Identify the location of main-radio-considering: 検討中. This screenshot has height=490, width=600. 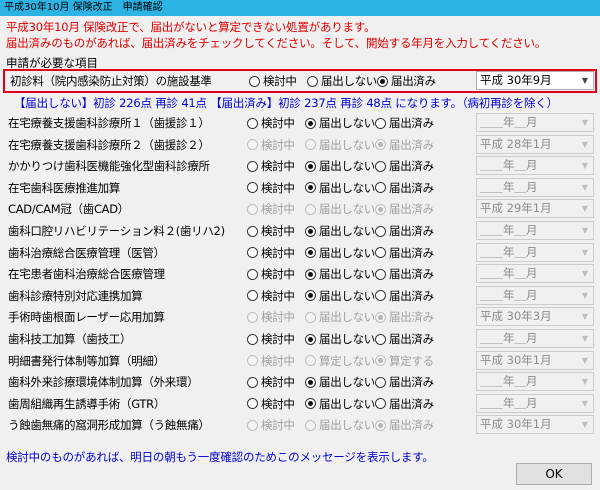
(273, 81).